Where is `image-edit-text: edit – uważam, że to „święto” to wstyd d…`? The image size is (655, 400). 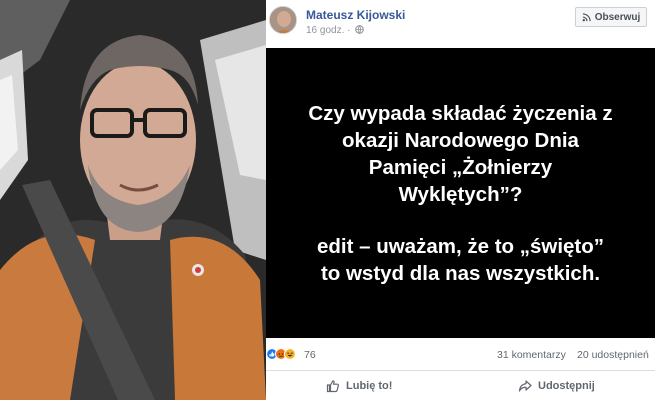 image-edit-text: edit – uważam, że to „święto” to wstyd d… is located at coordinates (460, 259).